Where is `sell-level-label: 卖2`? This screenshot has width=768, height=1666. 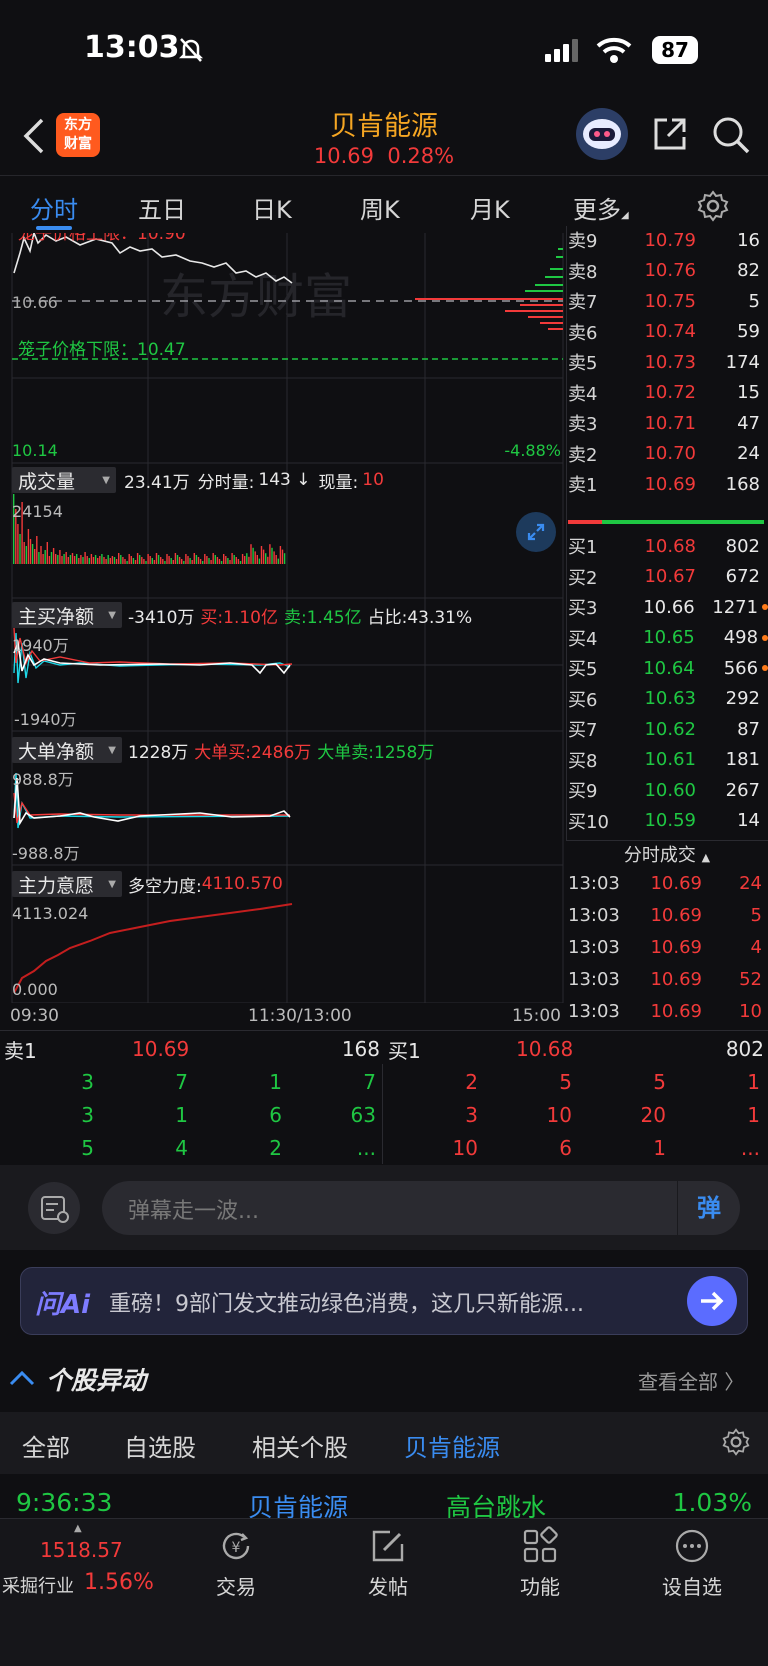 sell-level-label: 卖2 is located at coordinates (583, 455).